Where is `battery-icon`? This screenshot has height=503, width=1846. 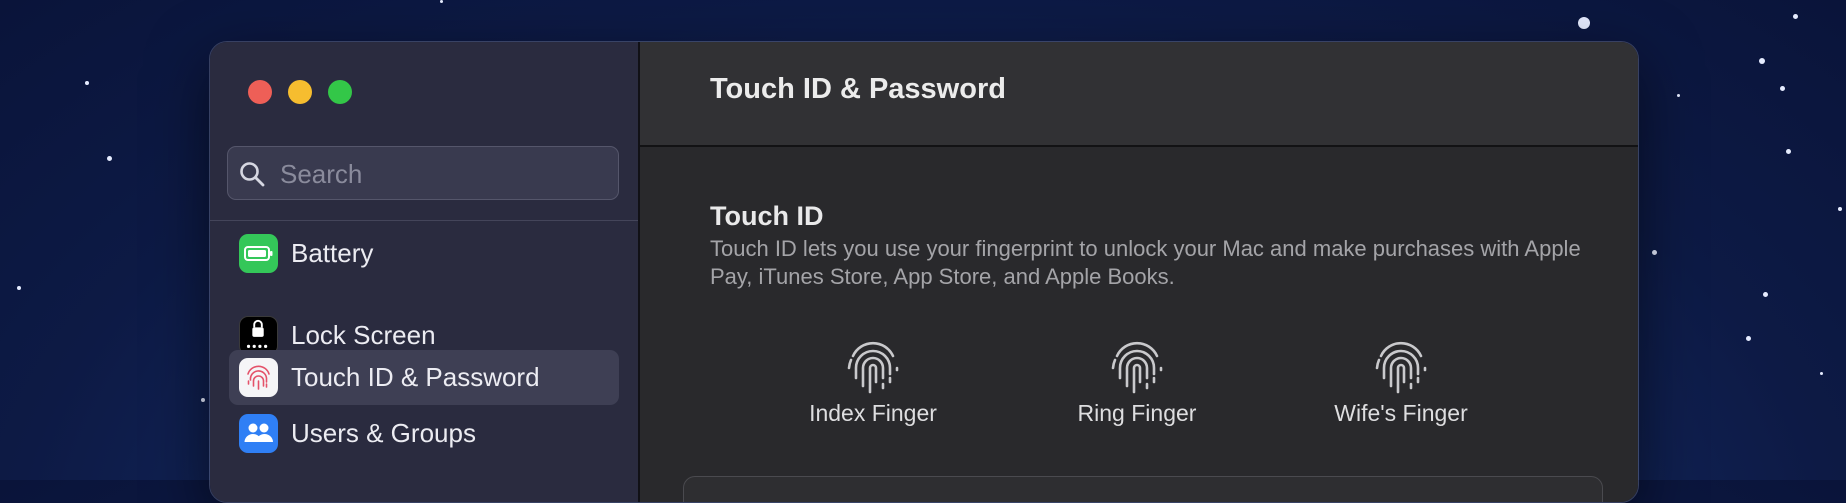 battery-icon is located at coordinates (258, 253).